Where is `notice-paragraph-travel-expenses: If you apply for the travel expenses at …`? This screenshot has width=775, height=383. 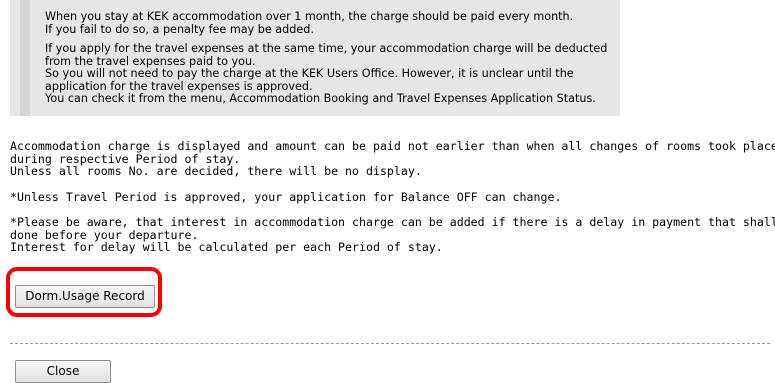 notice-paragraph-travel-expenses: If you apply for the travel expenses at … is located at coordinates (326, 74).